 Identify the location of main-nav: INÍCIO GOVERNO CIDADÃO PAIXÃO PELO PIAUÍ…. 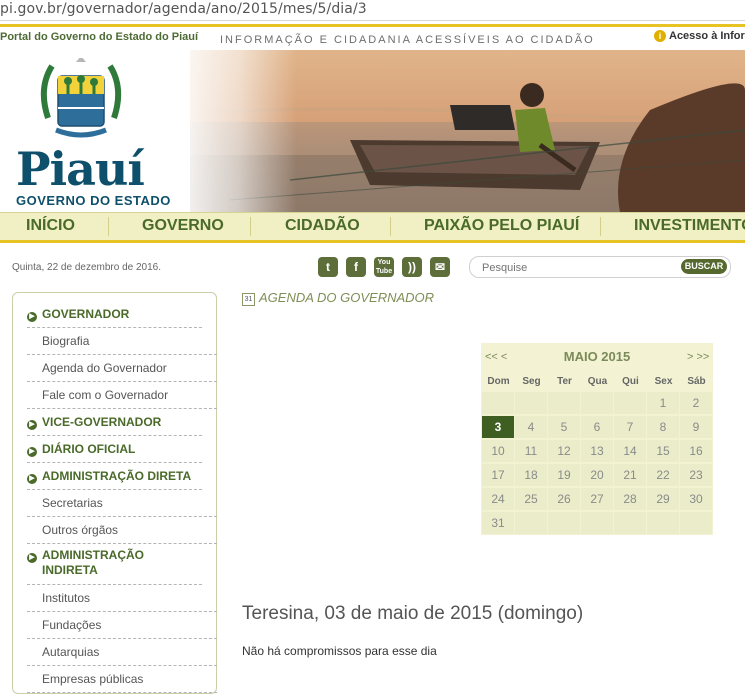
(372, 227).